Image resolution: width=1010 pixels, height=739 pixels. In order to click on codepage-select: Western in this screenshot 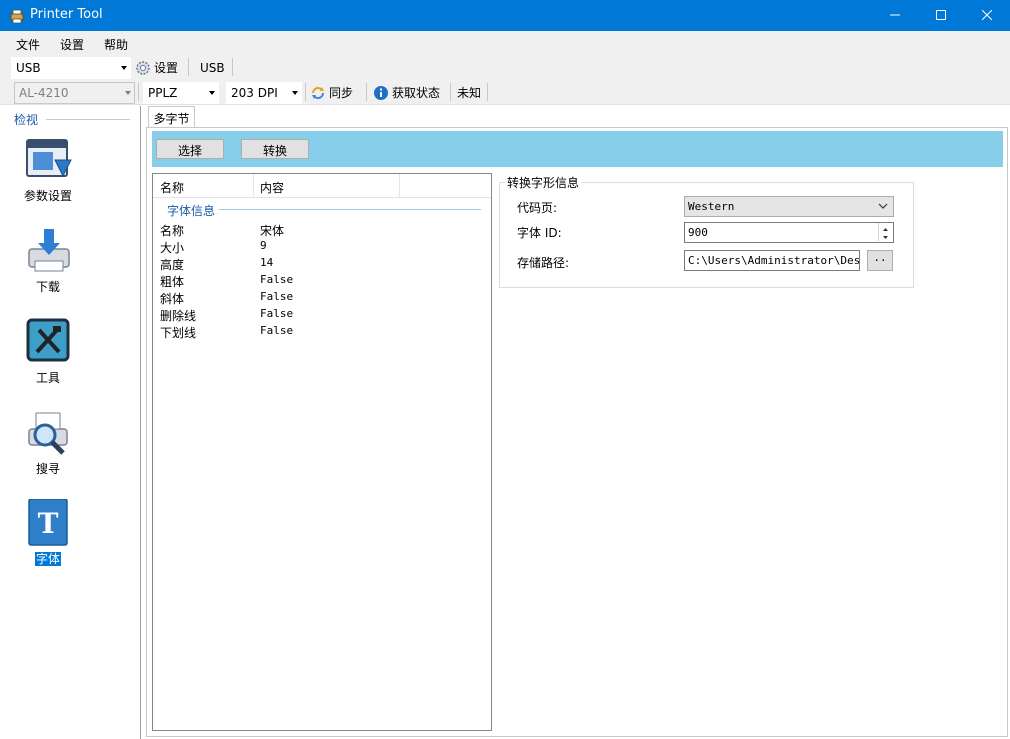, I will do `click(789, 206)`.